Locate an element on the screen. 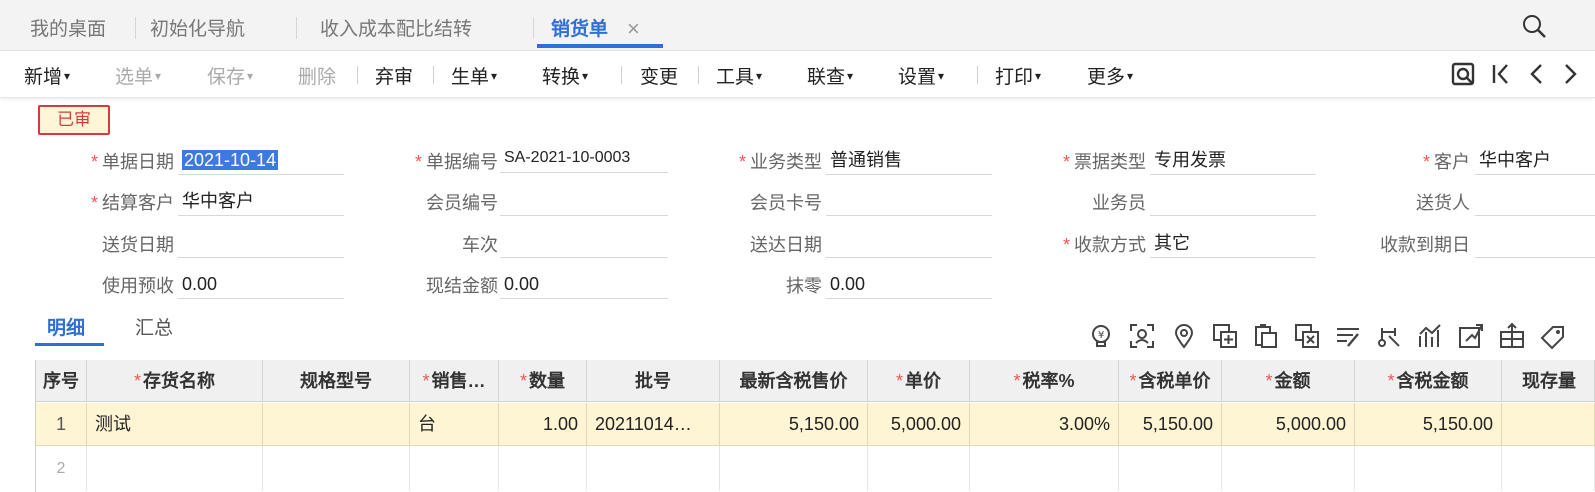 The image size is (1595, 492). abandon-audit-button: 弃审 is located at coordinates (394, 75).